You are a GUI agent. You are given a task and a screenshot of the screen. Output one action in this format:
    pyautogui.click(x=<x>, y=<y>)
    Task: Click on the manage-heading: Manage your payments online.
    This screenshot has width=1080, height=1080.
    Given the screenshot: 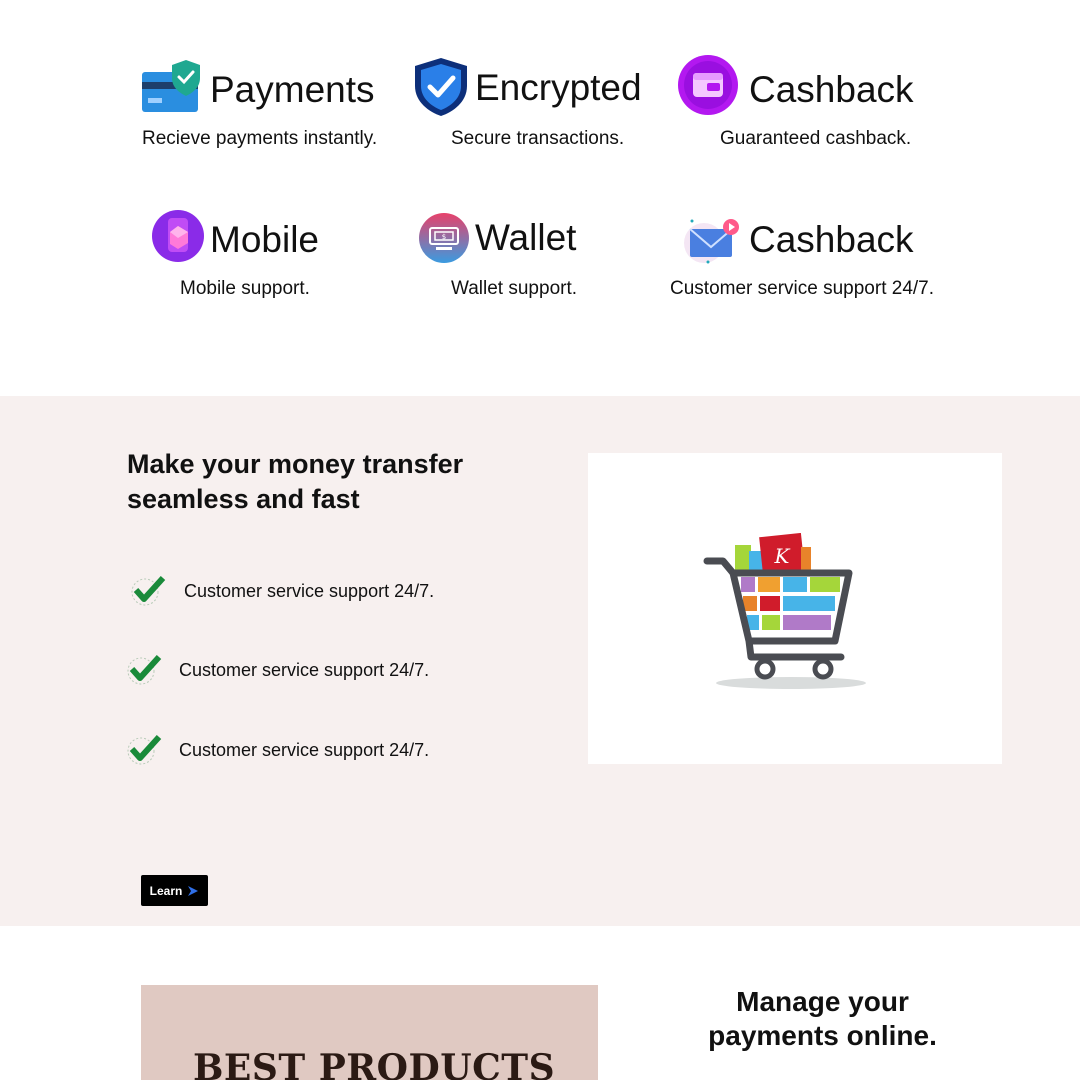 What is the action you would take?
    pyautogui.click(x=822, y=1018)
    